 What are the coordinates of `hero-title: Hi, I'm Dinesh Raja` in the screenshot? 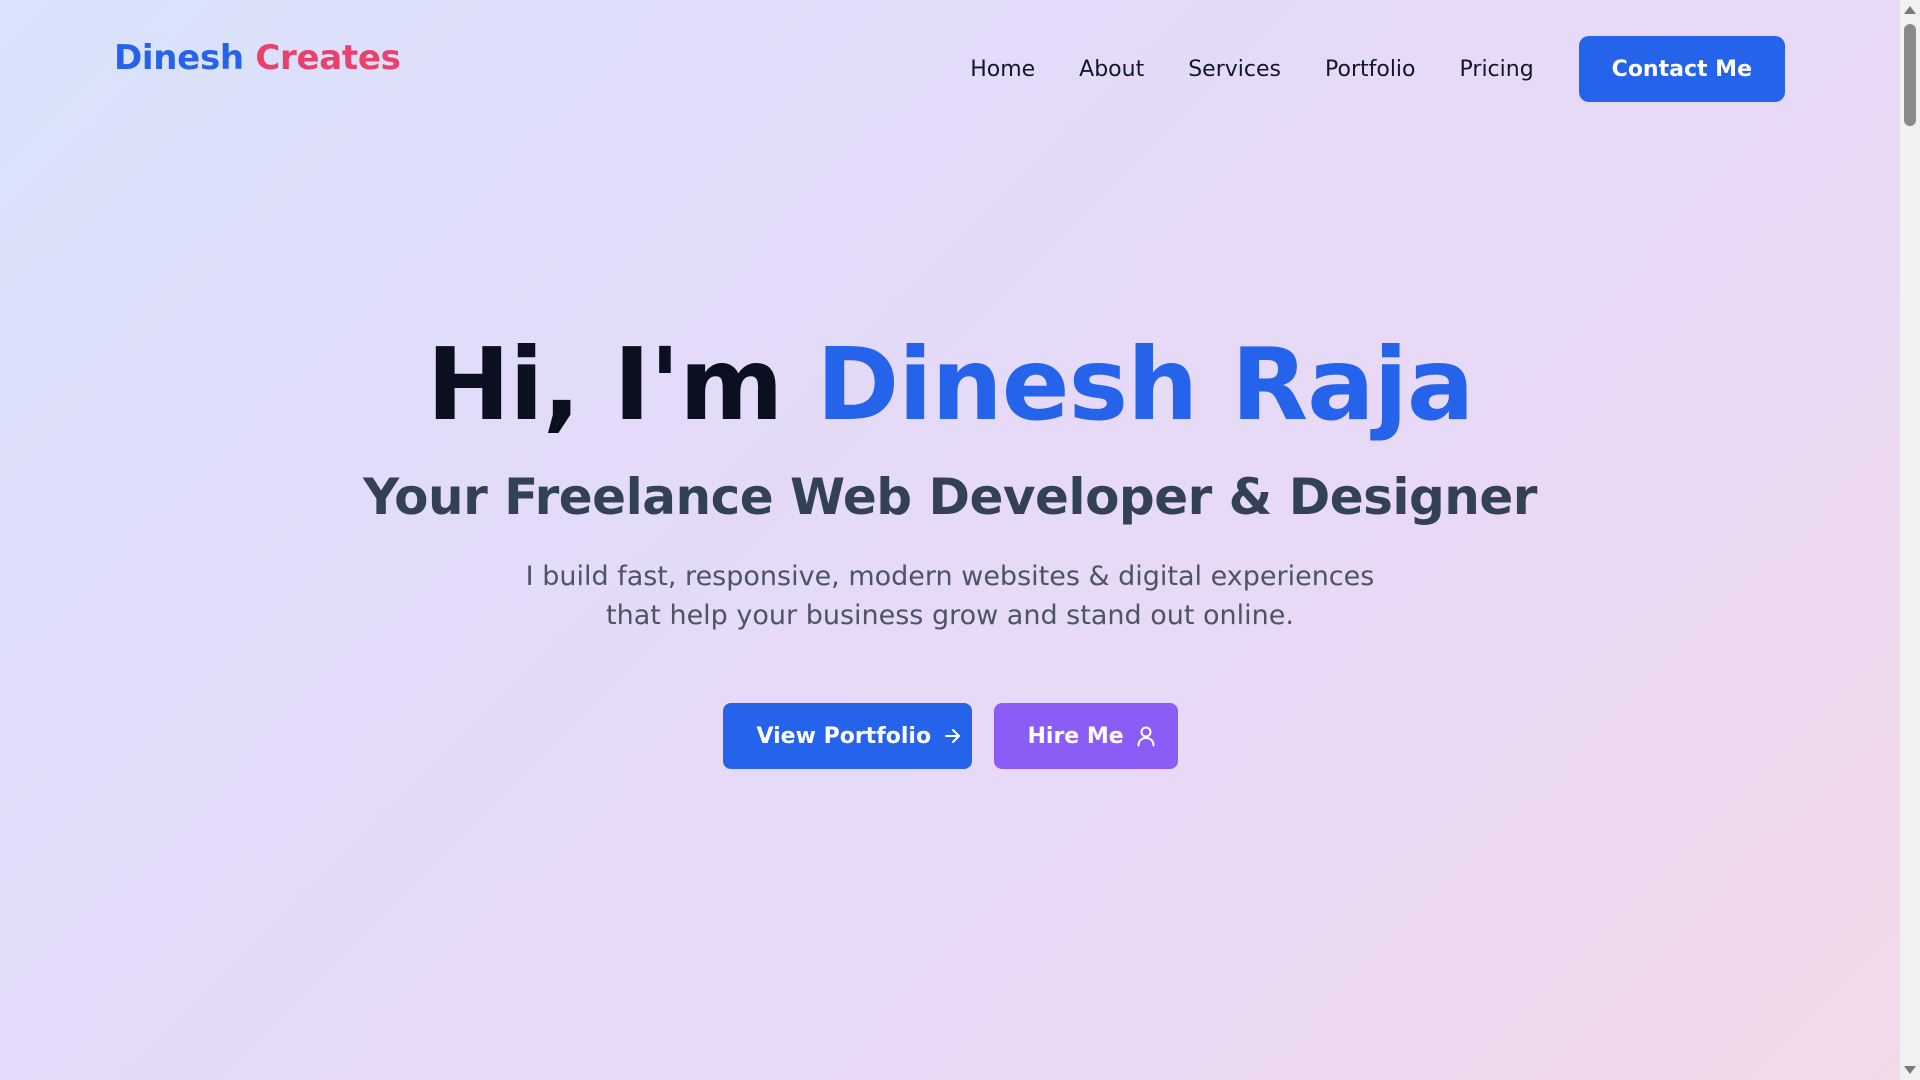 It's located at (950, 385).